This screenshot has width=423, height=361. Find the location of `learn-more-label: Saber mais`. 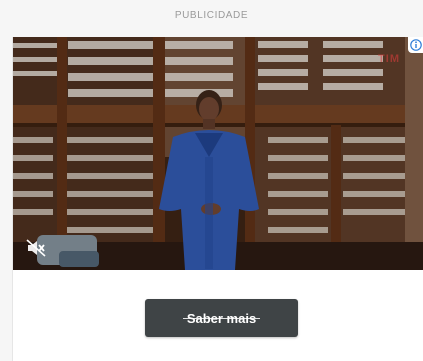

learn-more-label: Saber mais is located at coordinates (221, 318).